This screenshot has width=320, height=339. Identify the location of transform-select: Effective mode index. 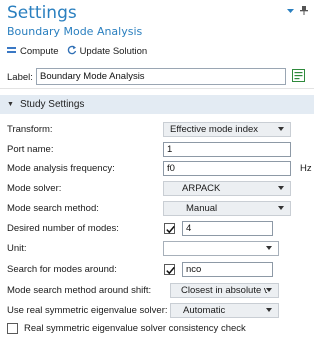
(227, 129).